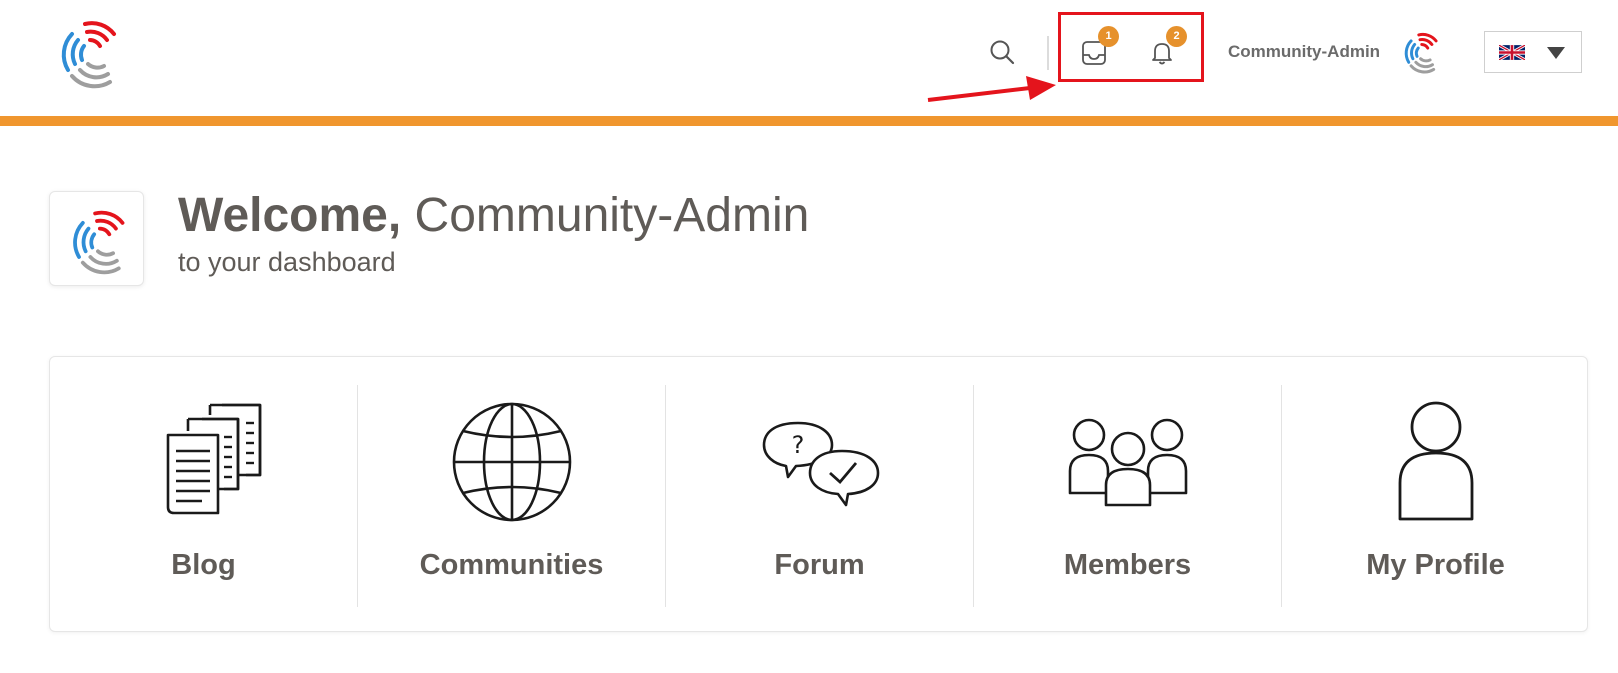 This screenshot has width=1618, height=673. I want to click on header-divider, so click(1048, 53).